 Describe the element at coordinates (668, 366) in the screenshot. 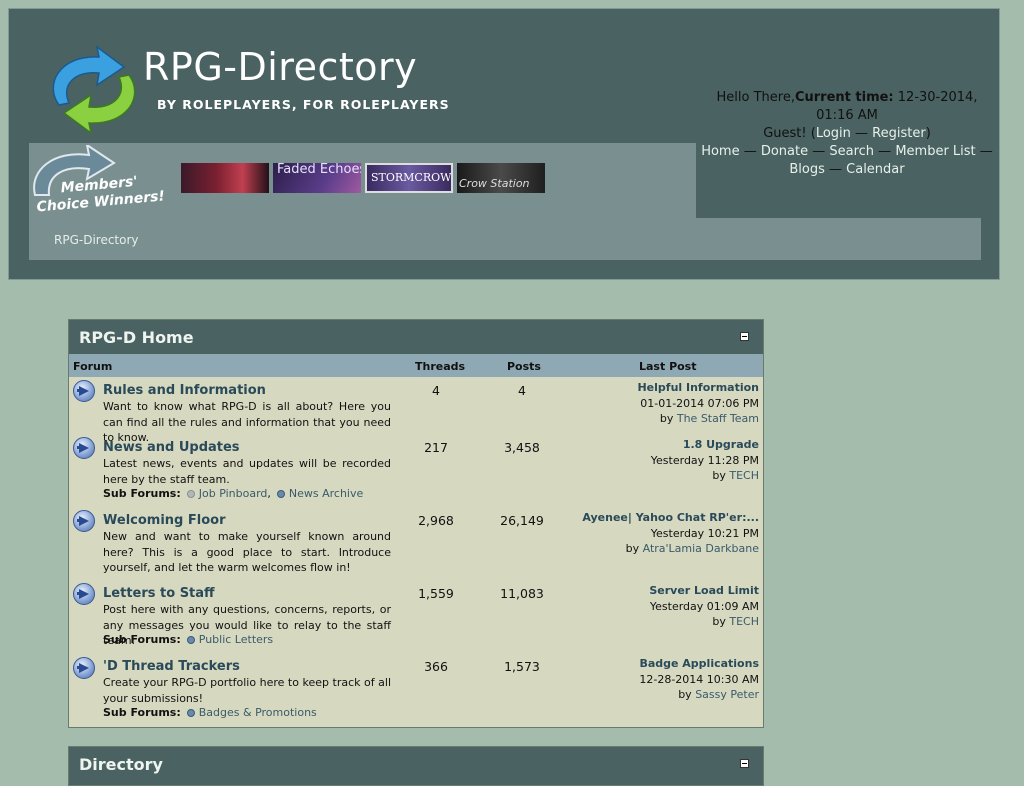

I see `col-last-post: Last Post` at that location.